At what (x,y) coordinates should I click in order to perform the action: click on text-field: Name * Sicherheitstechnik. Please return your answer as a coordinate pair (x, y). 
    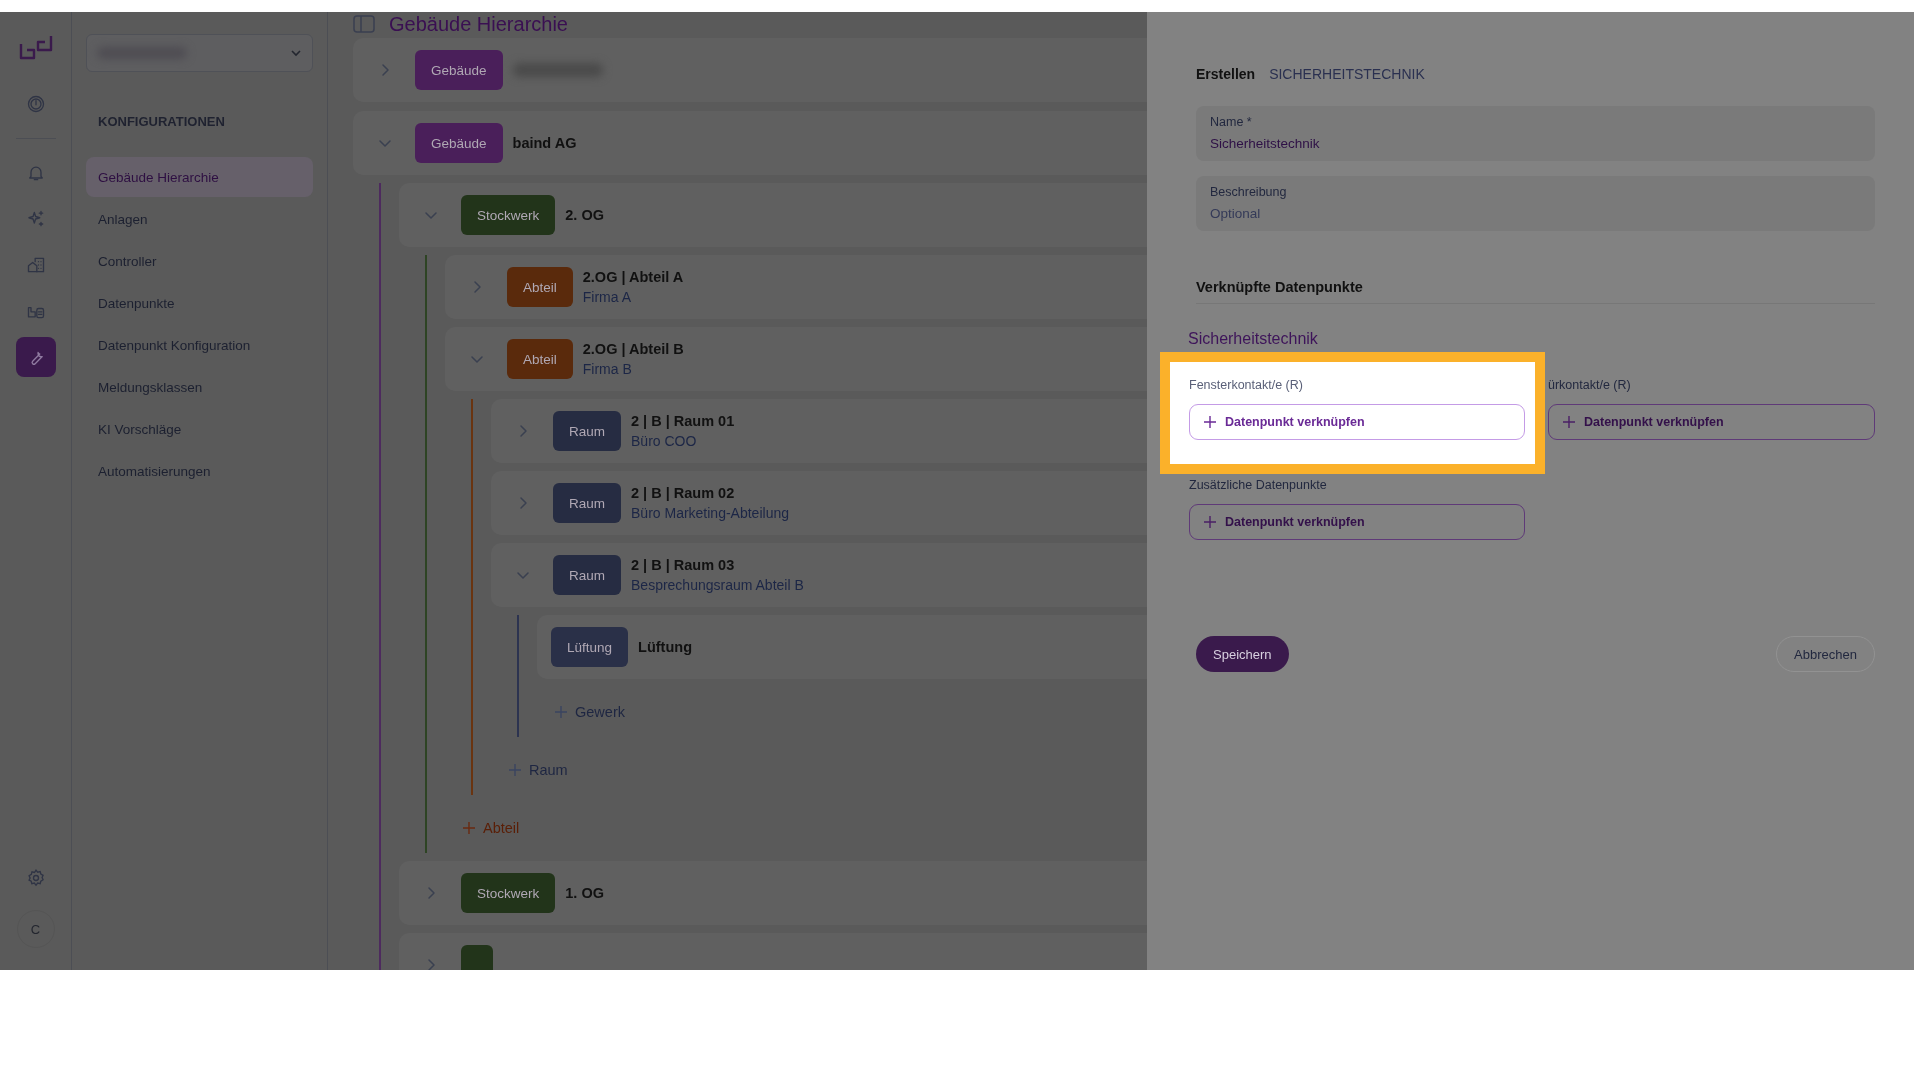
    Looking at the image, I should click on (1535, 133).